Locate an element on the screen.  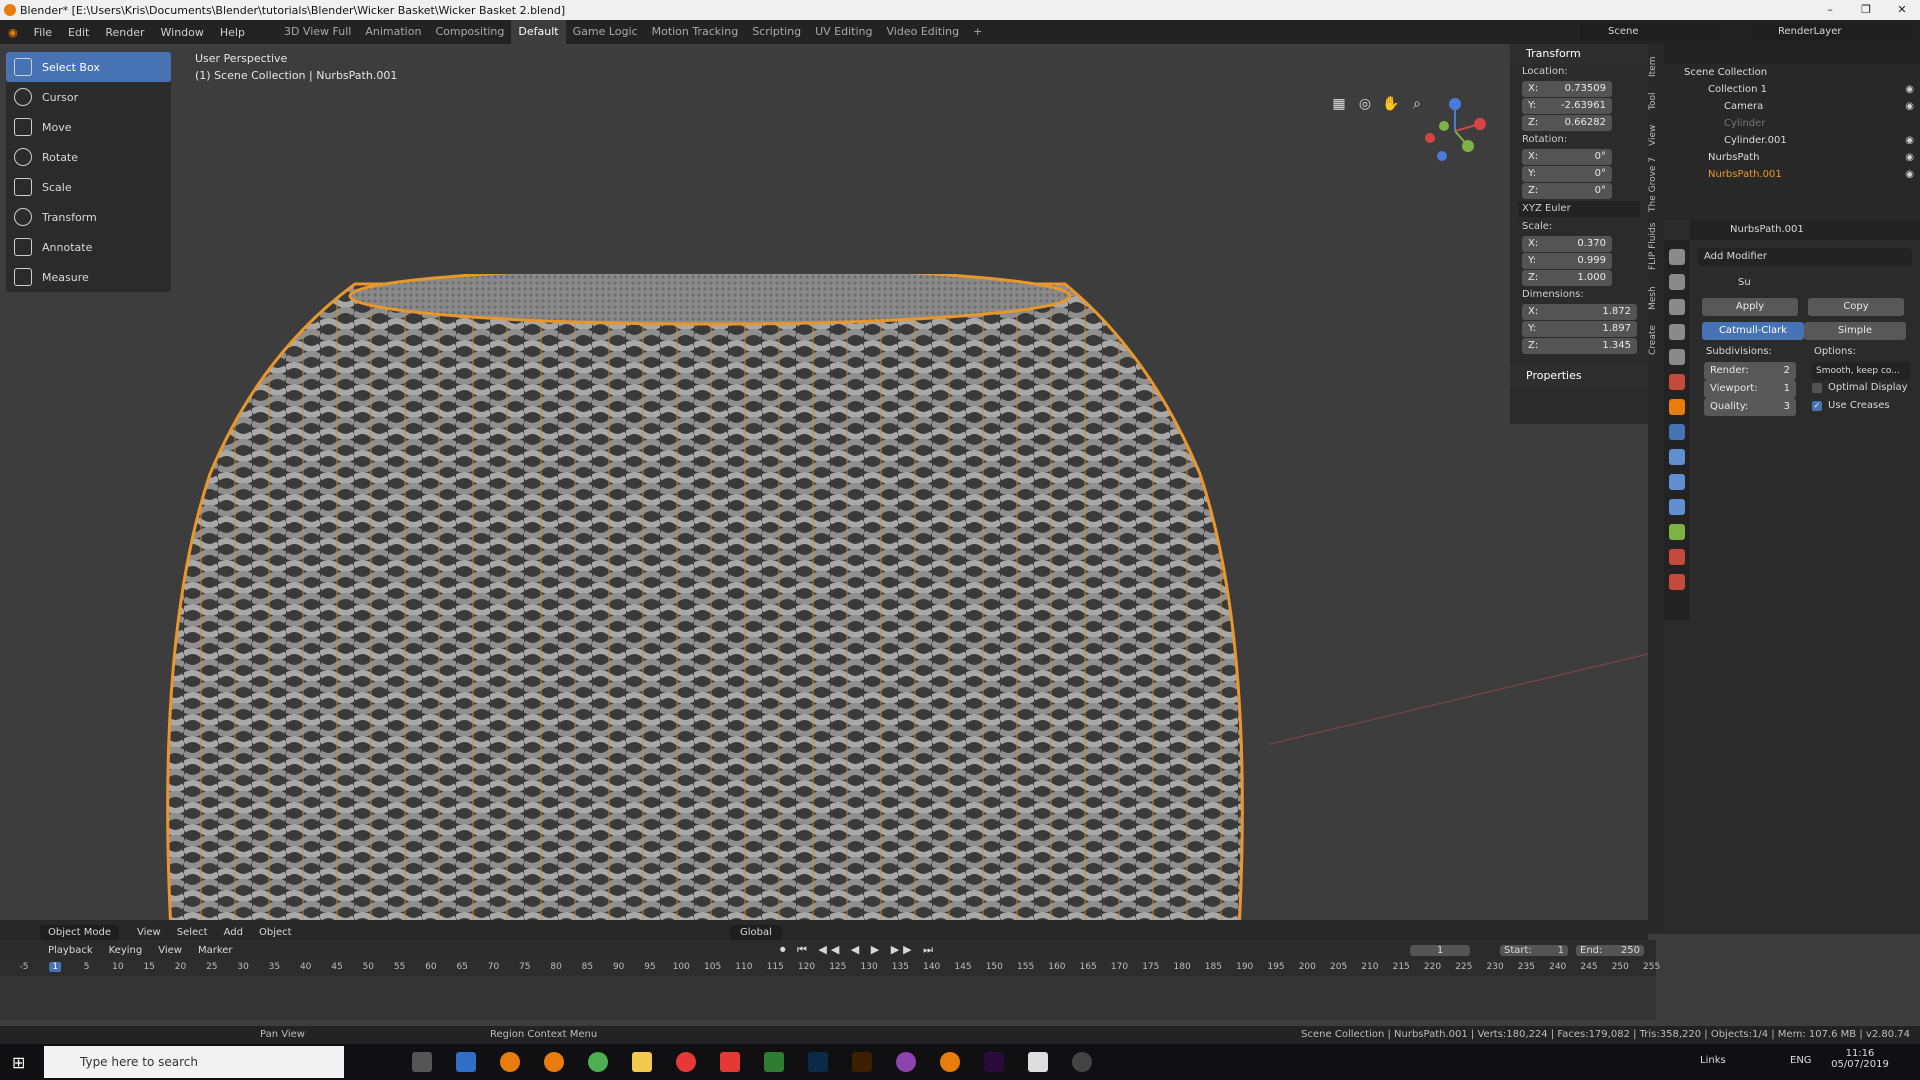
modifier-name-field: Su is located at coordinates (1724, 283).